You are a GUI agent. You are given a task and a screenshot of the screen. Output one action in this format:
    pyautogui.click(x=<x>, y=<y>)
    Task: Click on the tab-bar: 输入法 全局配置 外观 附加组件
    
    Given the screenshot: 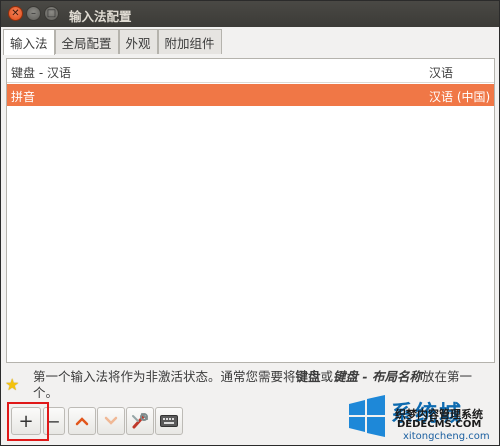 What is the action you would take?
    pyautogui.click(x=112, y=42)
    